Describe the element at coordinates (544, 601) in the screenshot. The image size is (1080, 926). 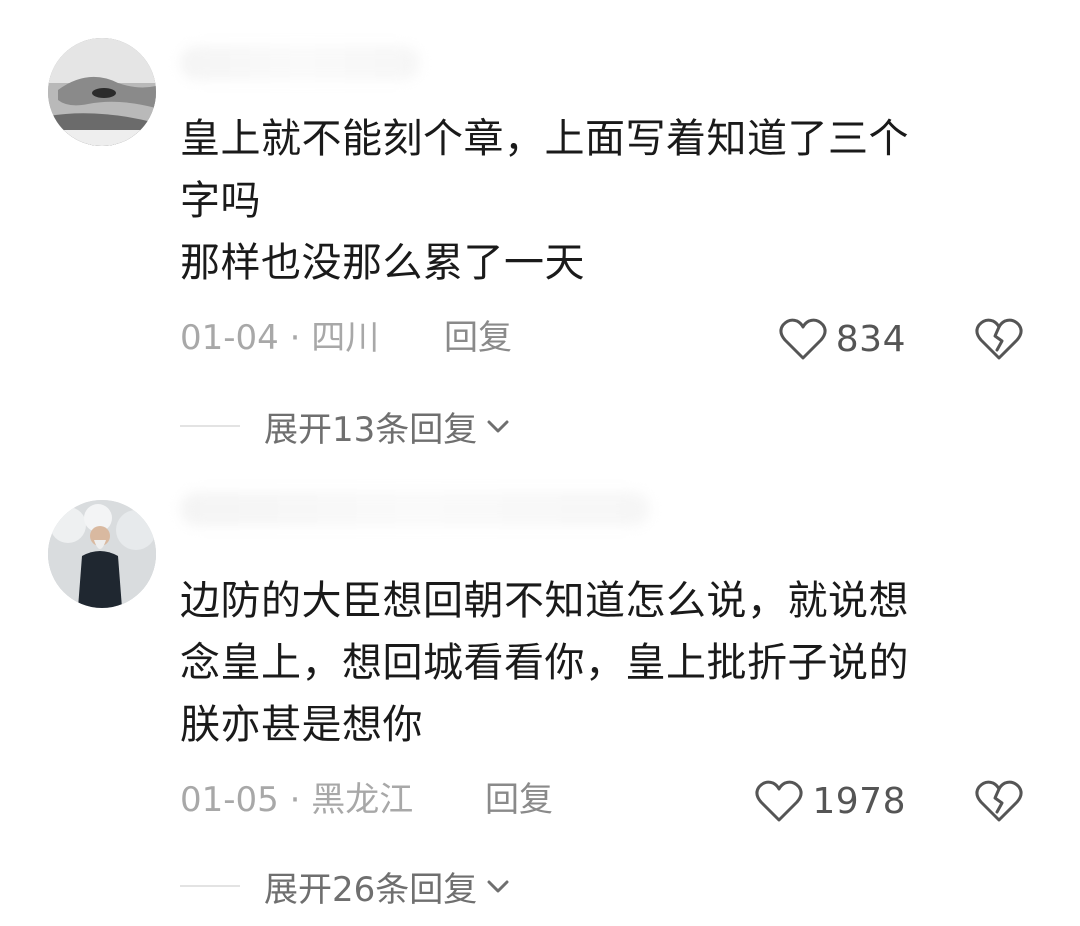
I see `comment-text-line: 边防的大臣想回朝不知道怎么说，就说想` at that location.